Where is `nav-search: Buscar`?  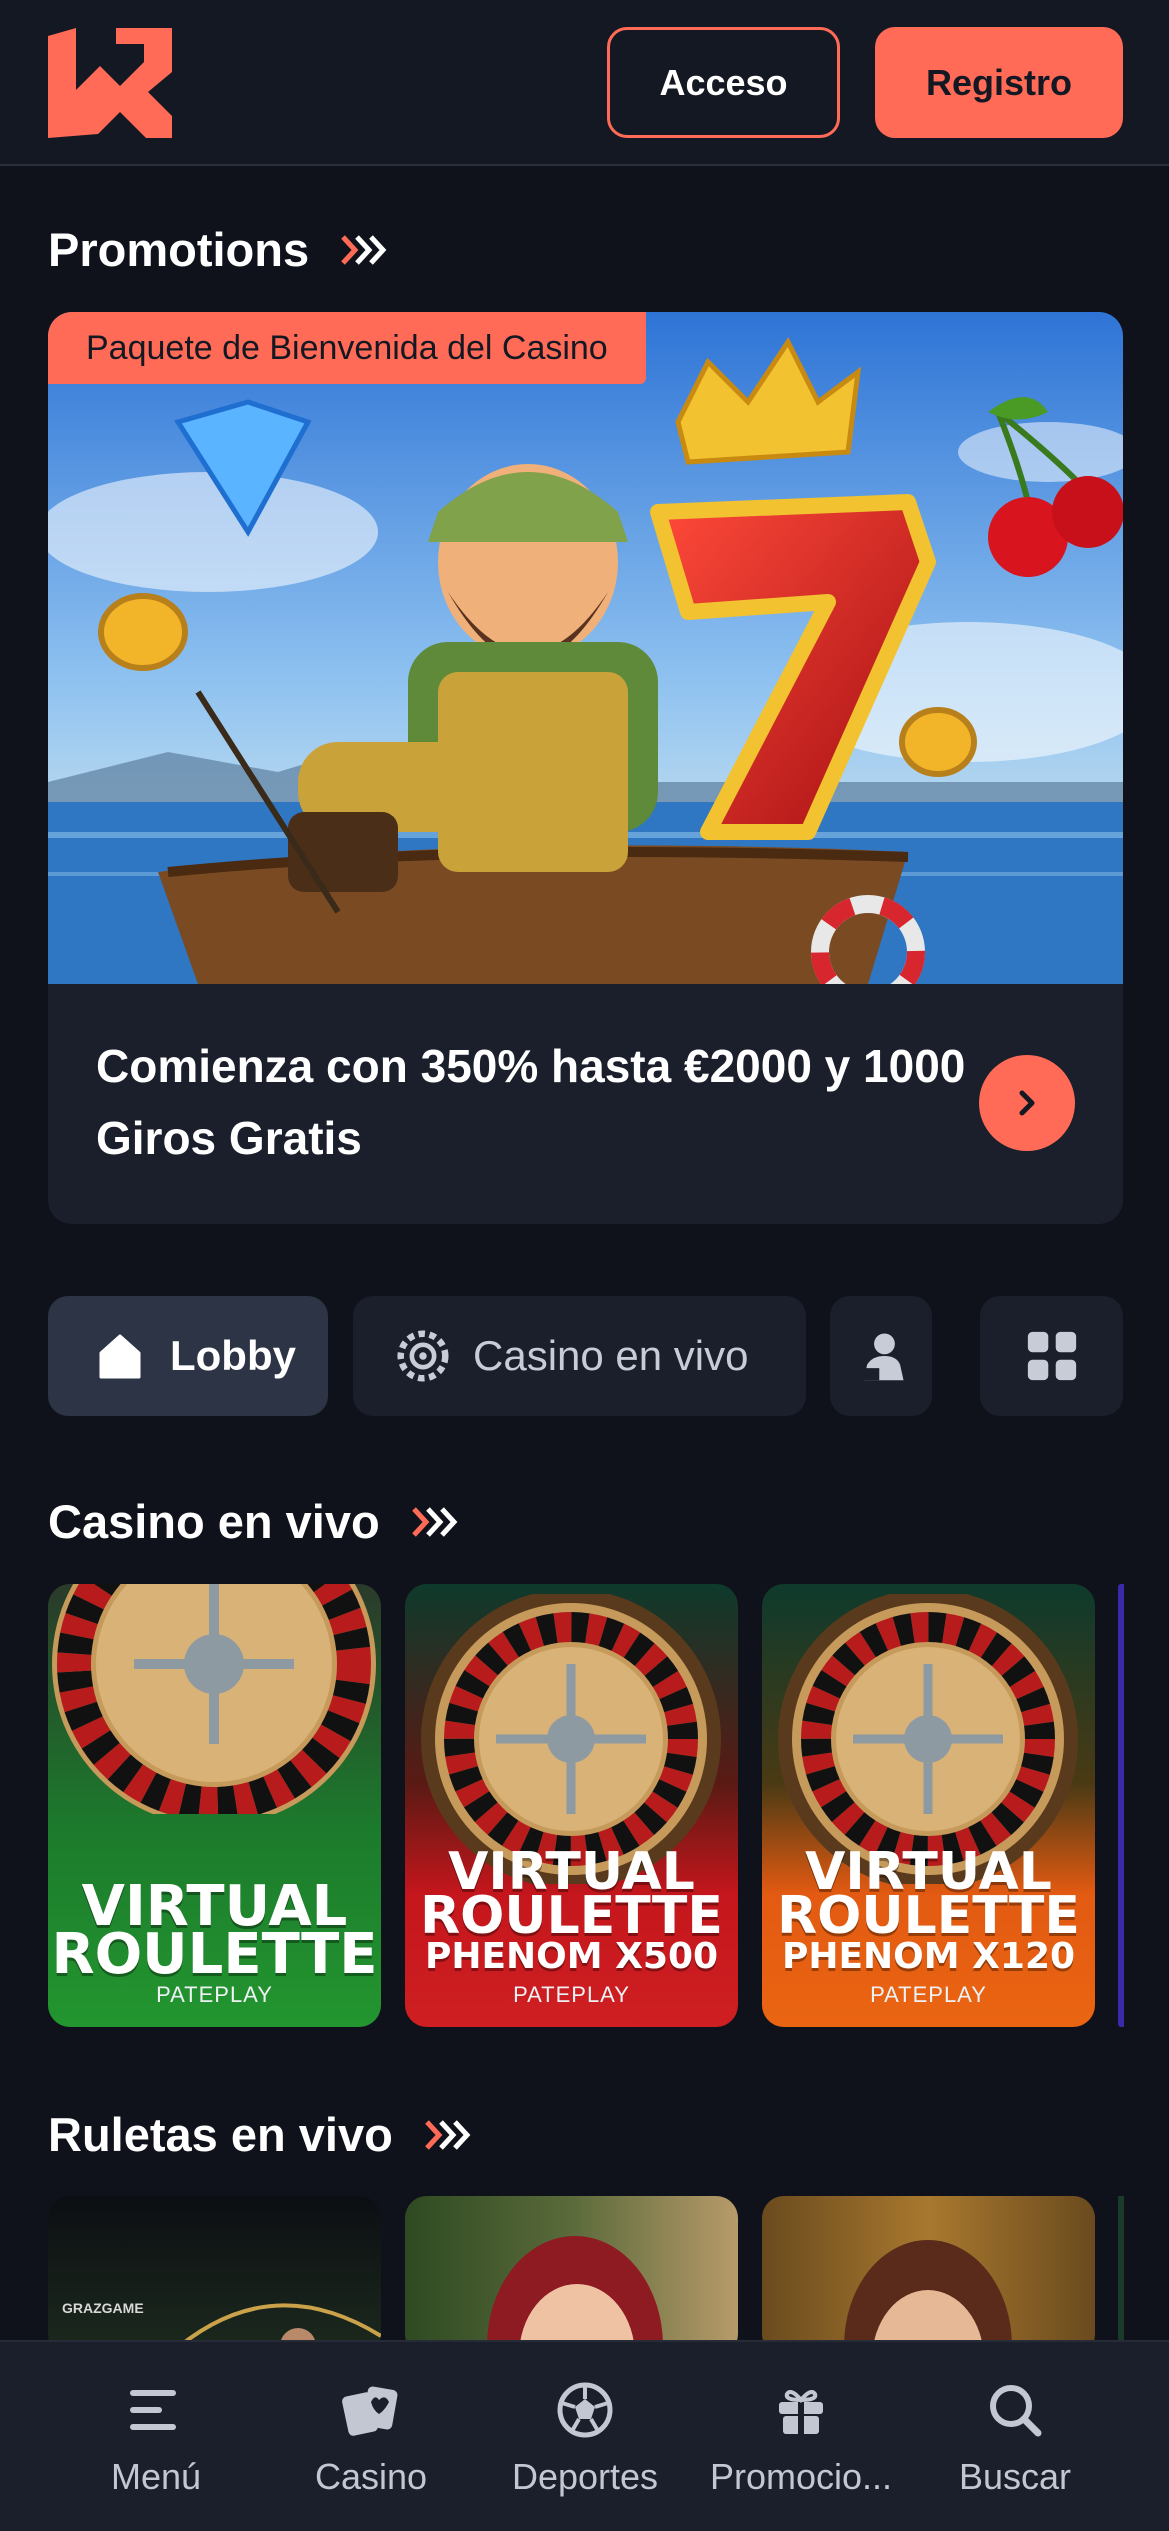 nav-search: Buscar is located at coordinates (1015, 2436).